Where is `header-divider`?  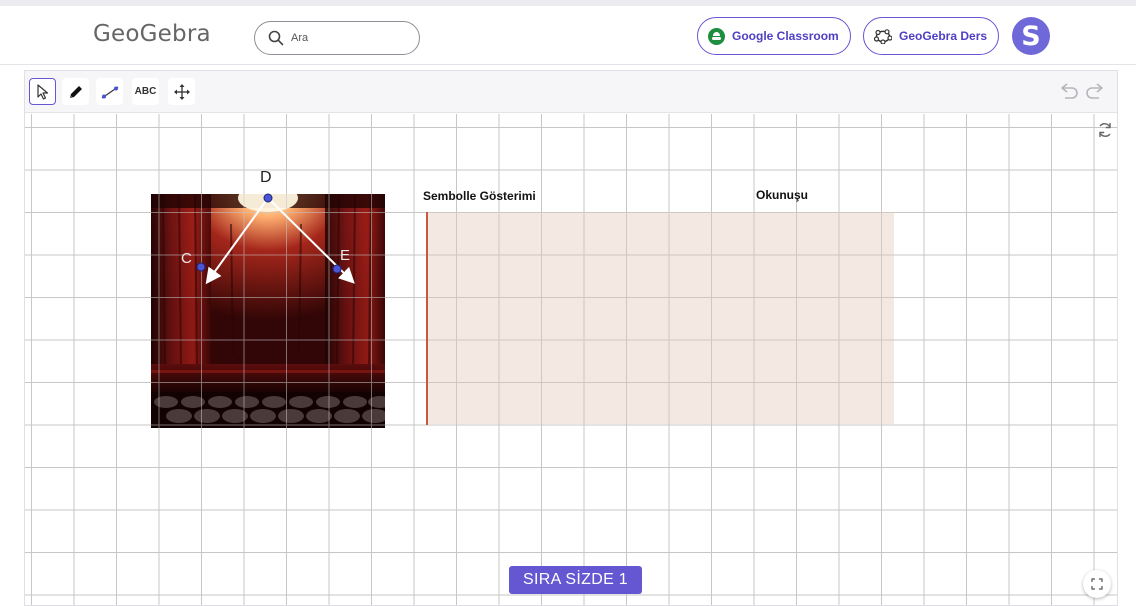
header-divider is located at coordinates (568, 64).